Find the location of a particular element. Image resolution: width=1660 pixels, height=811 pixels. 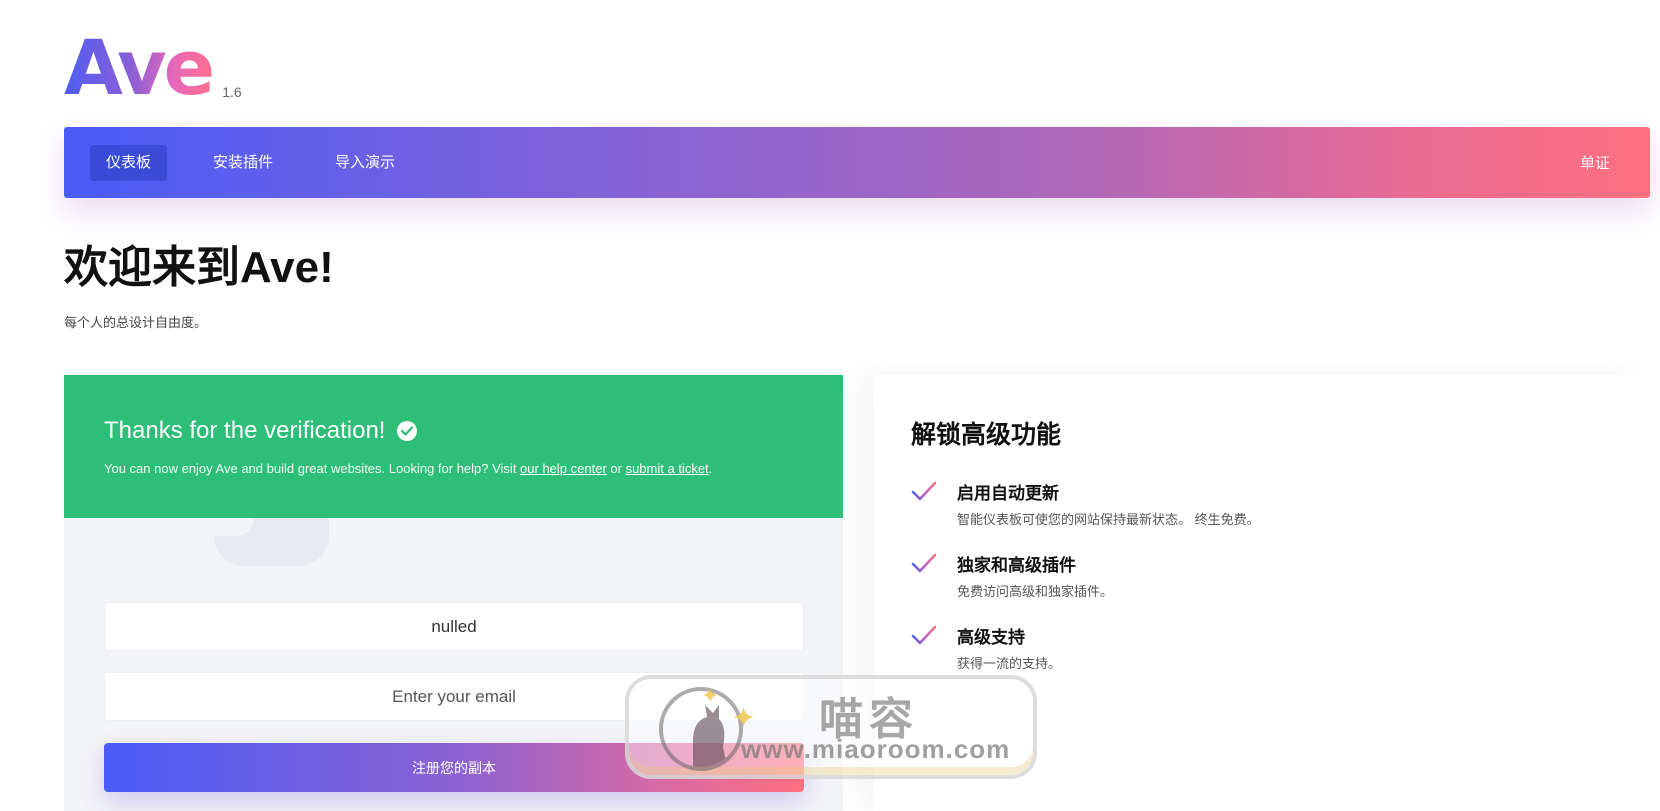

nav-item-dashboard: 仪表板 is located at coordinates (129, 162).